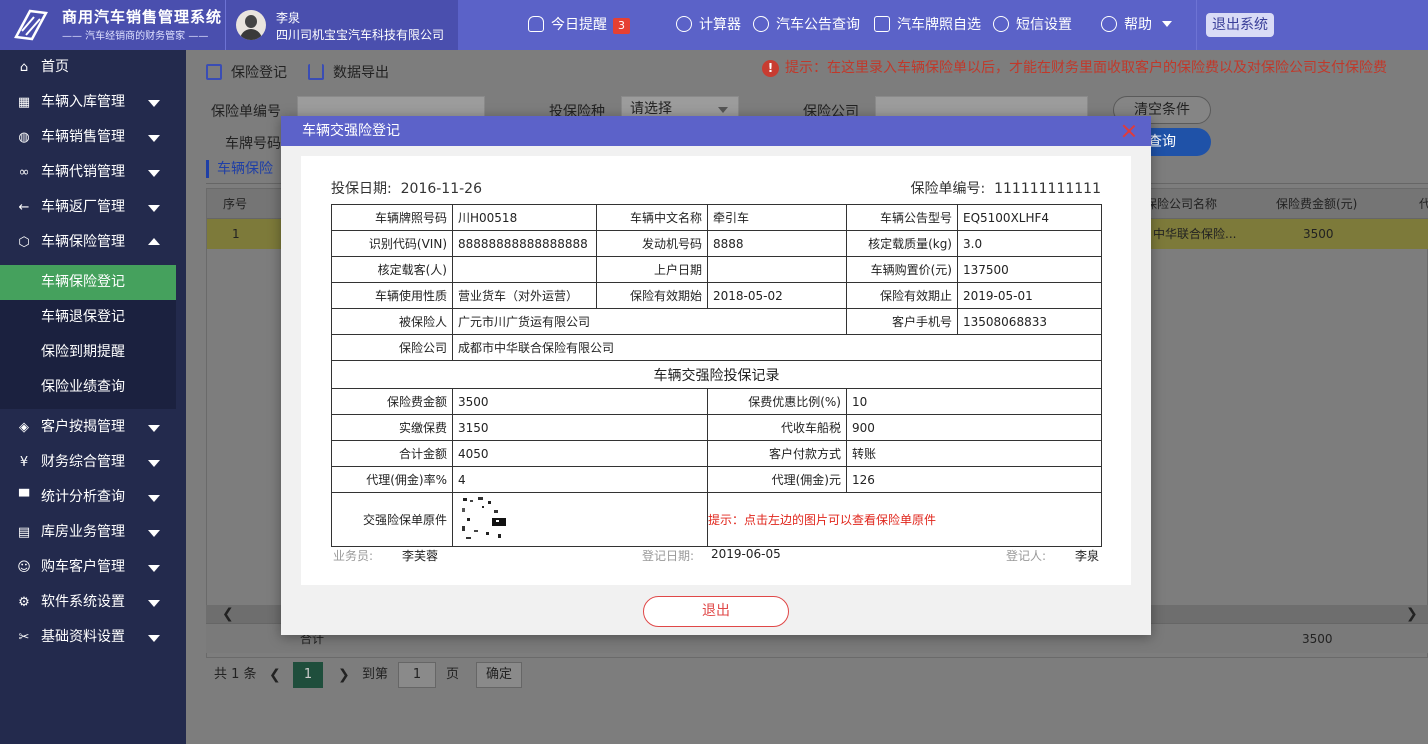 The image size is (1428, 744). I want to click on app-subtitle: —— 汽车经销商的财务管家 ——, so click(135, 36).